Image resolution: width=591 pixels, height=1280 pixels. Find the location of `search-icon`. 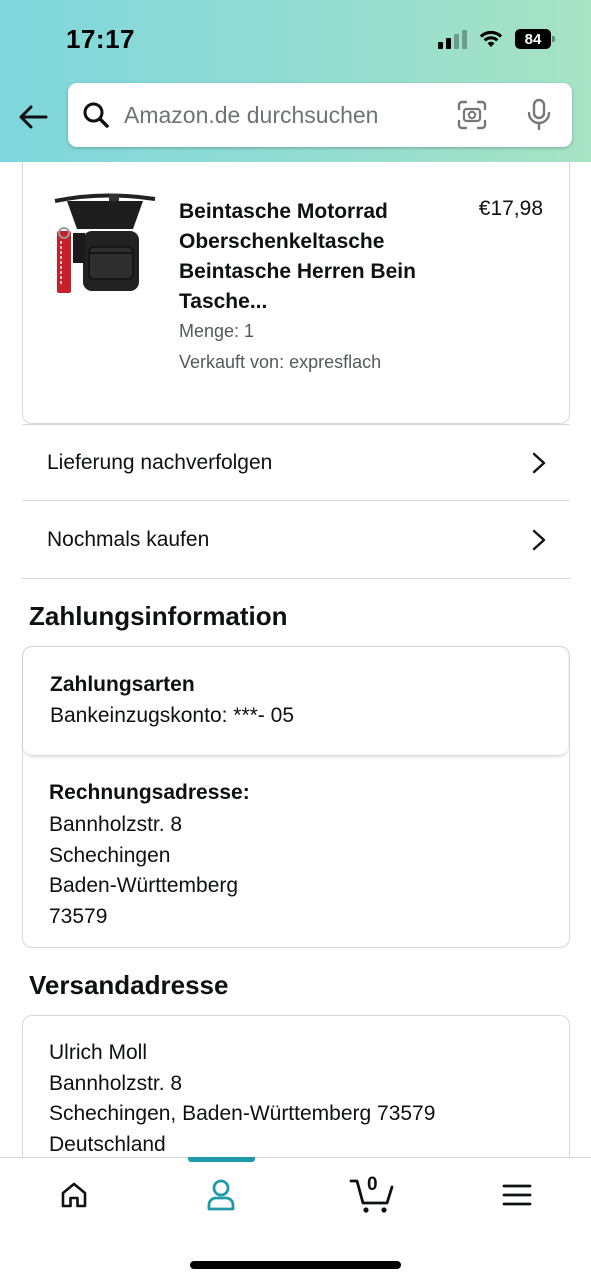

search-icon is located at coordinates (96, 115).